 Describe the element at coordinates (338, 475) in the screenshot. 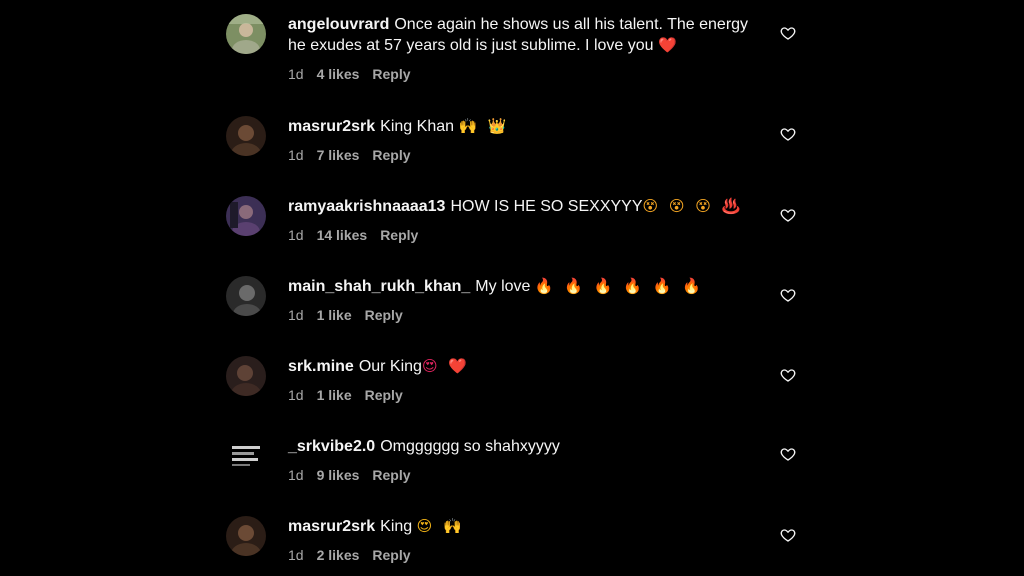

I see `comment-likes: 9 likes` at that location.